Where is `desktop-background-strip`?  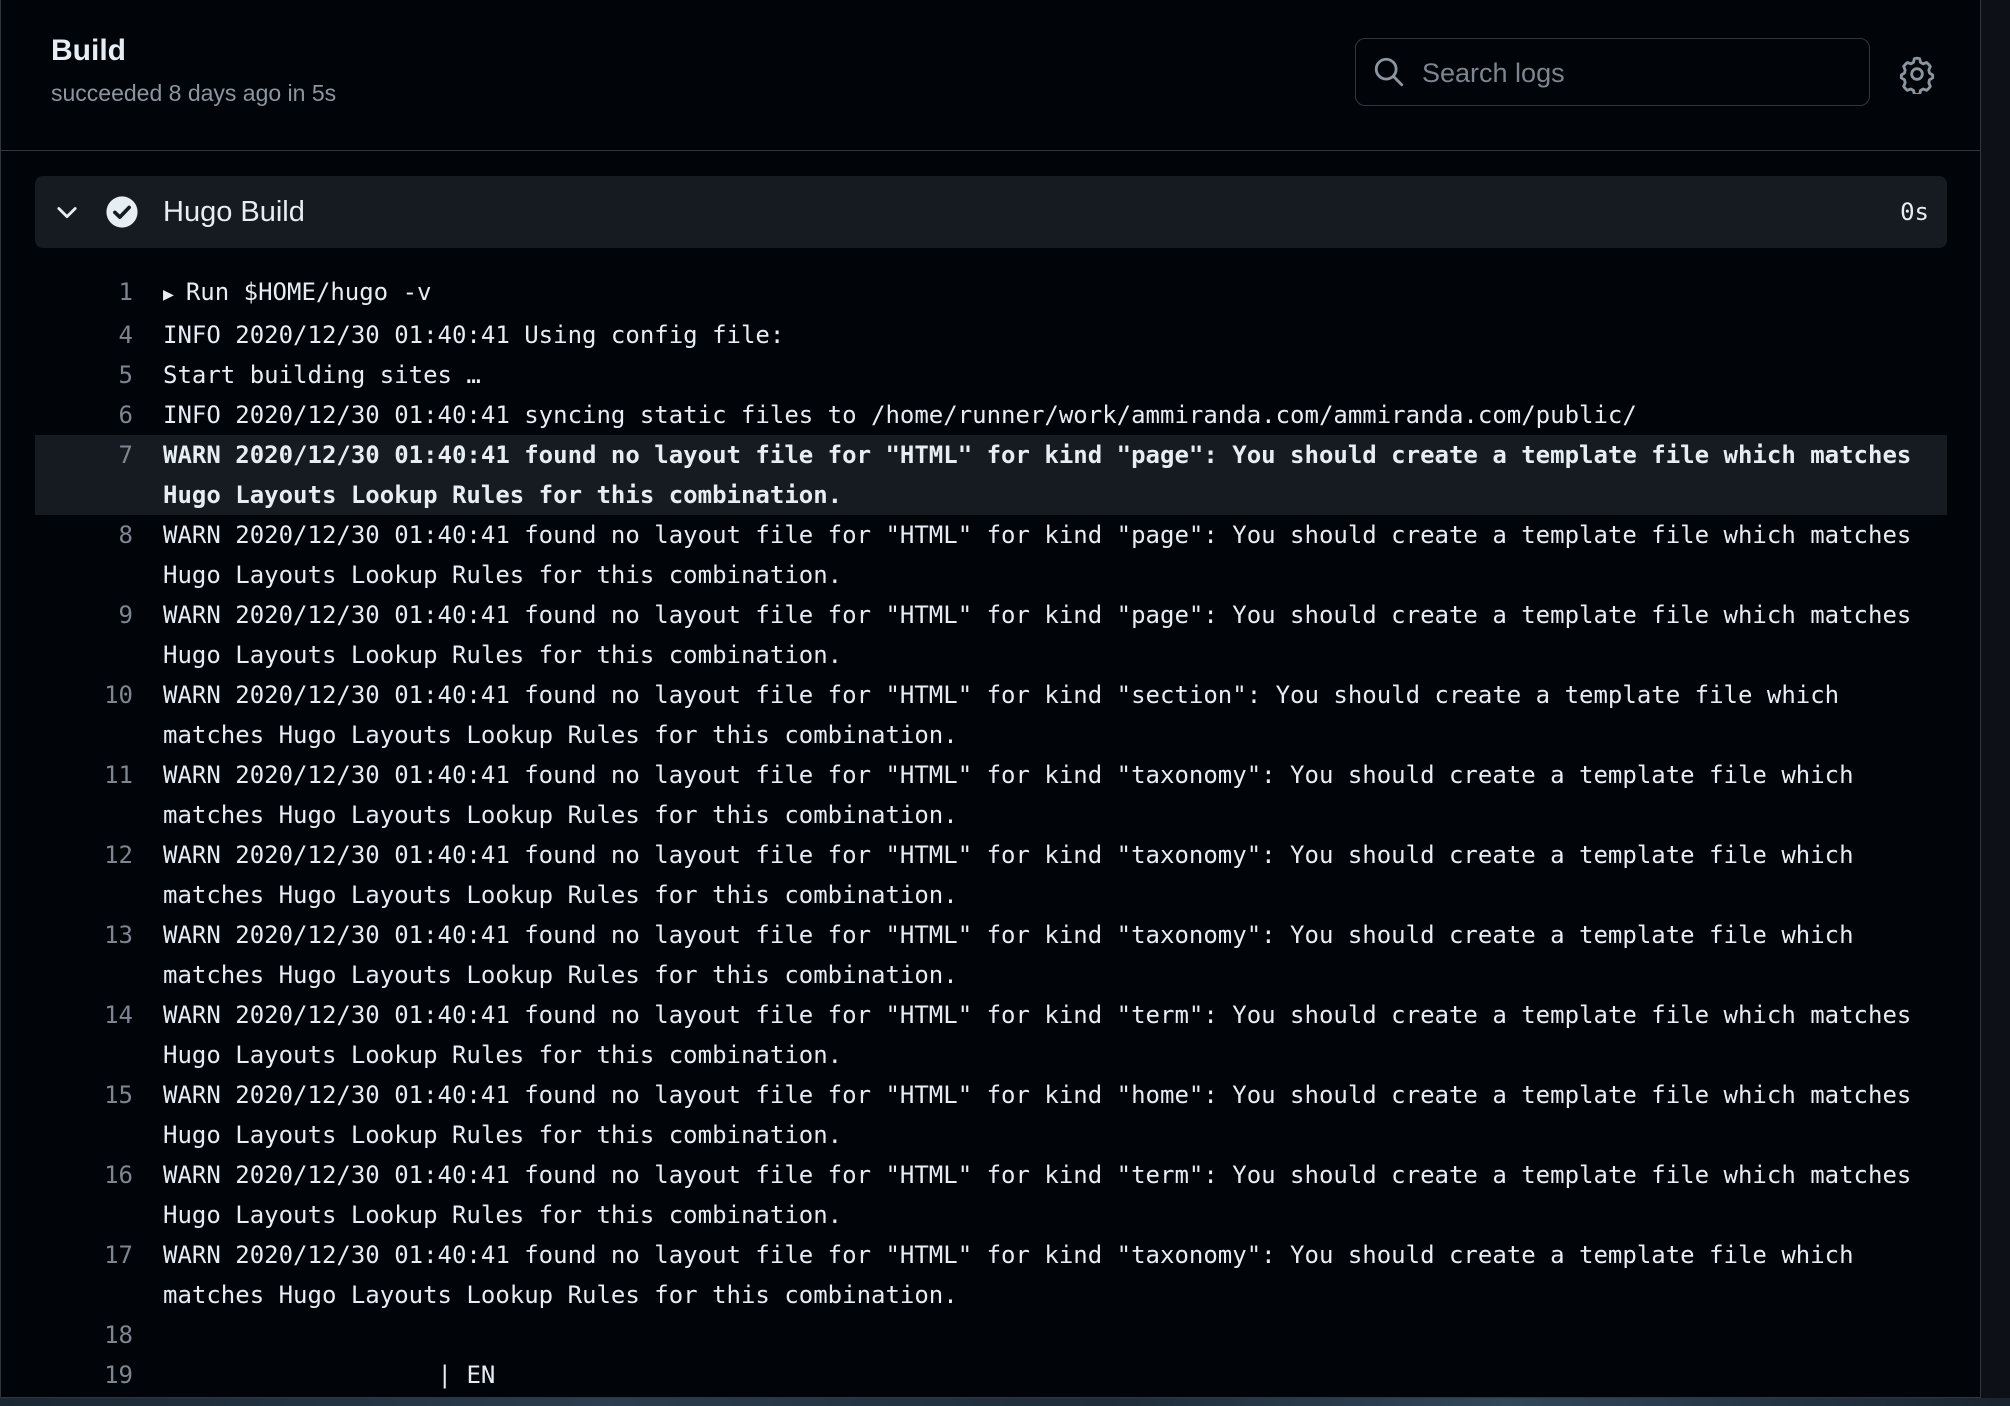
desktop-background-strip is located at coordinates (1005, 1402).